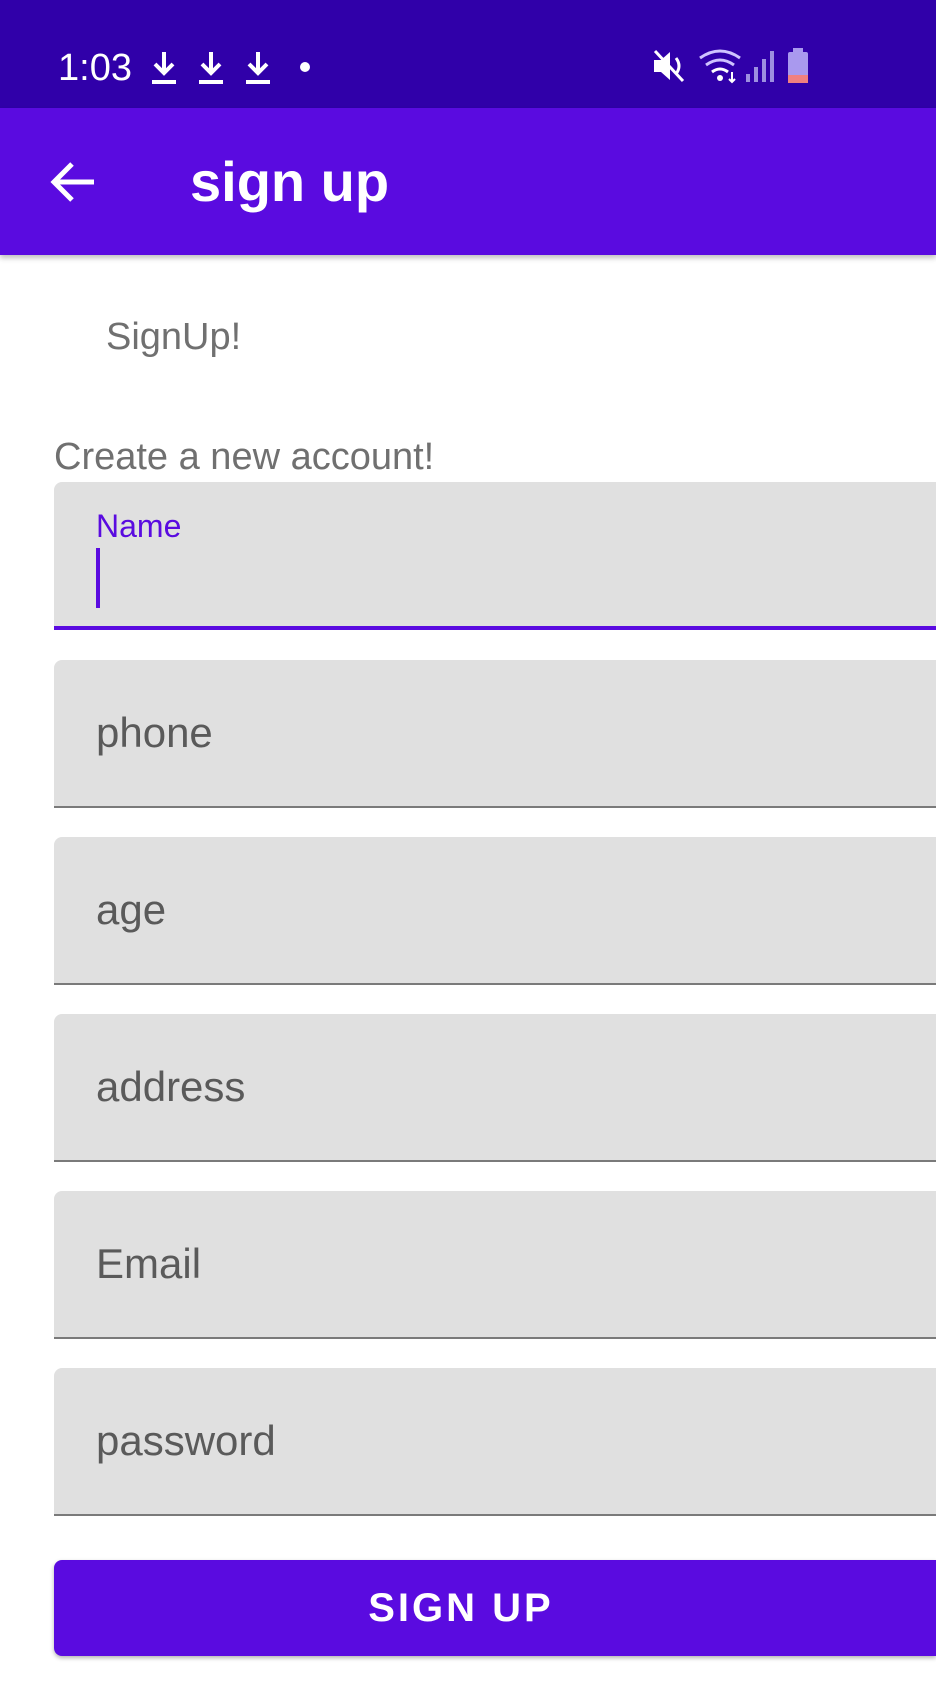 The height and width of the screenshot is (1696, 936). Describe the element at coordinates (244, 457) in the screenshot. I see `page-subheading: Create a new account!` at that location.